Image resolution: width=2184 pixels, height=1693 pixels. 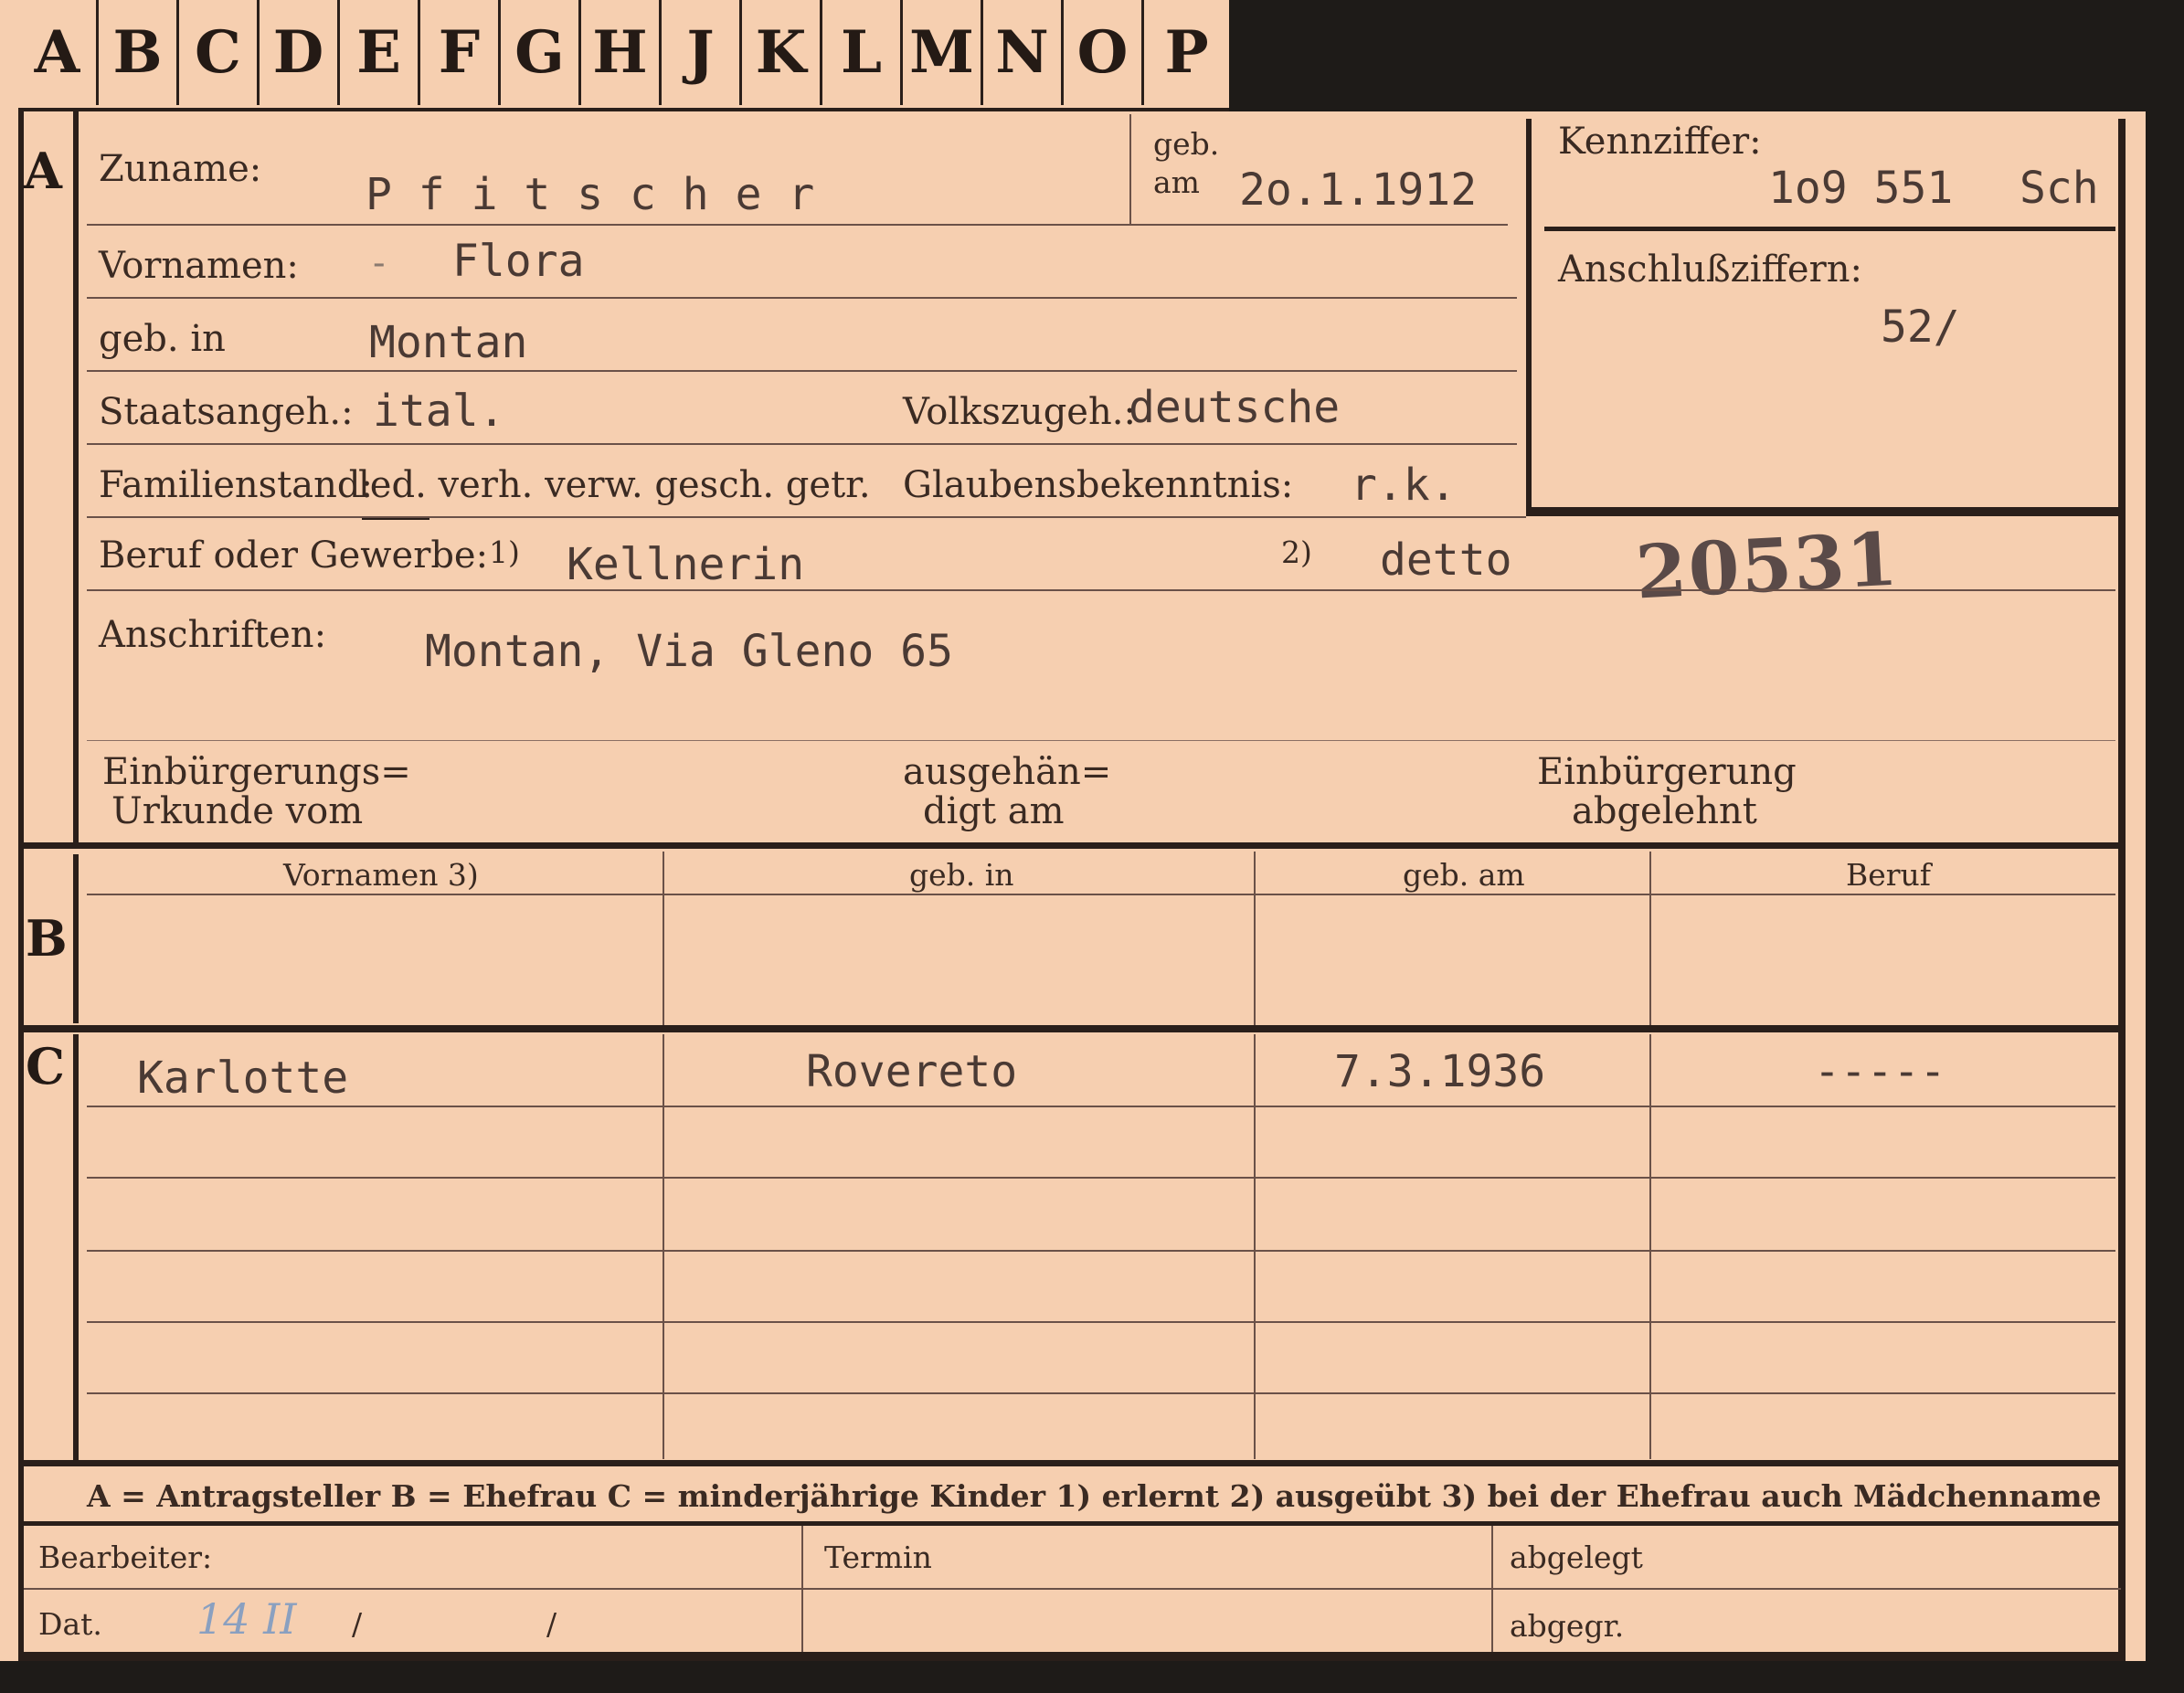 What do you see at coordinates (380, 52) in the screenshot?
I see `tab-e: E` at bounding box center [380, 52].